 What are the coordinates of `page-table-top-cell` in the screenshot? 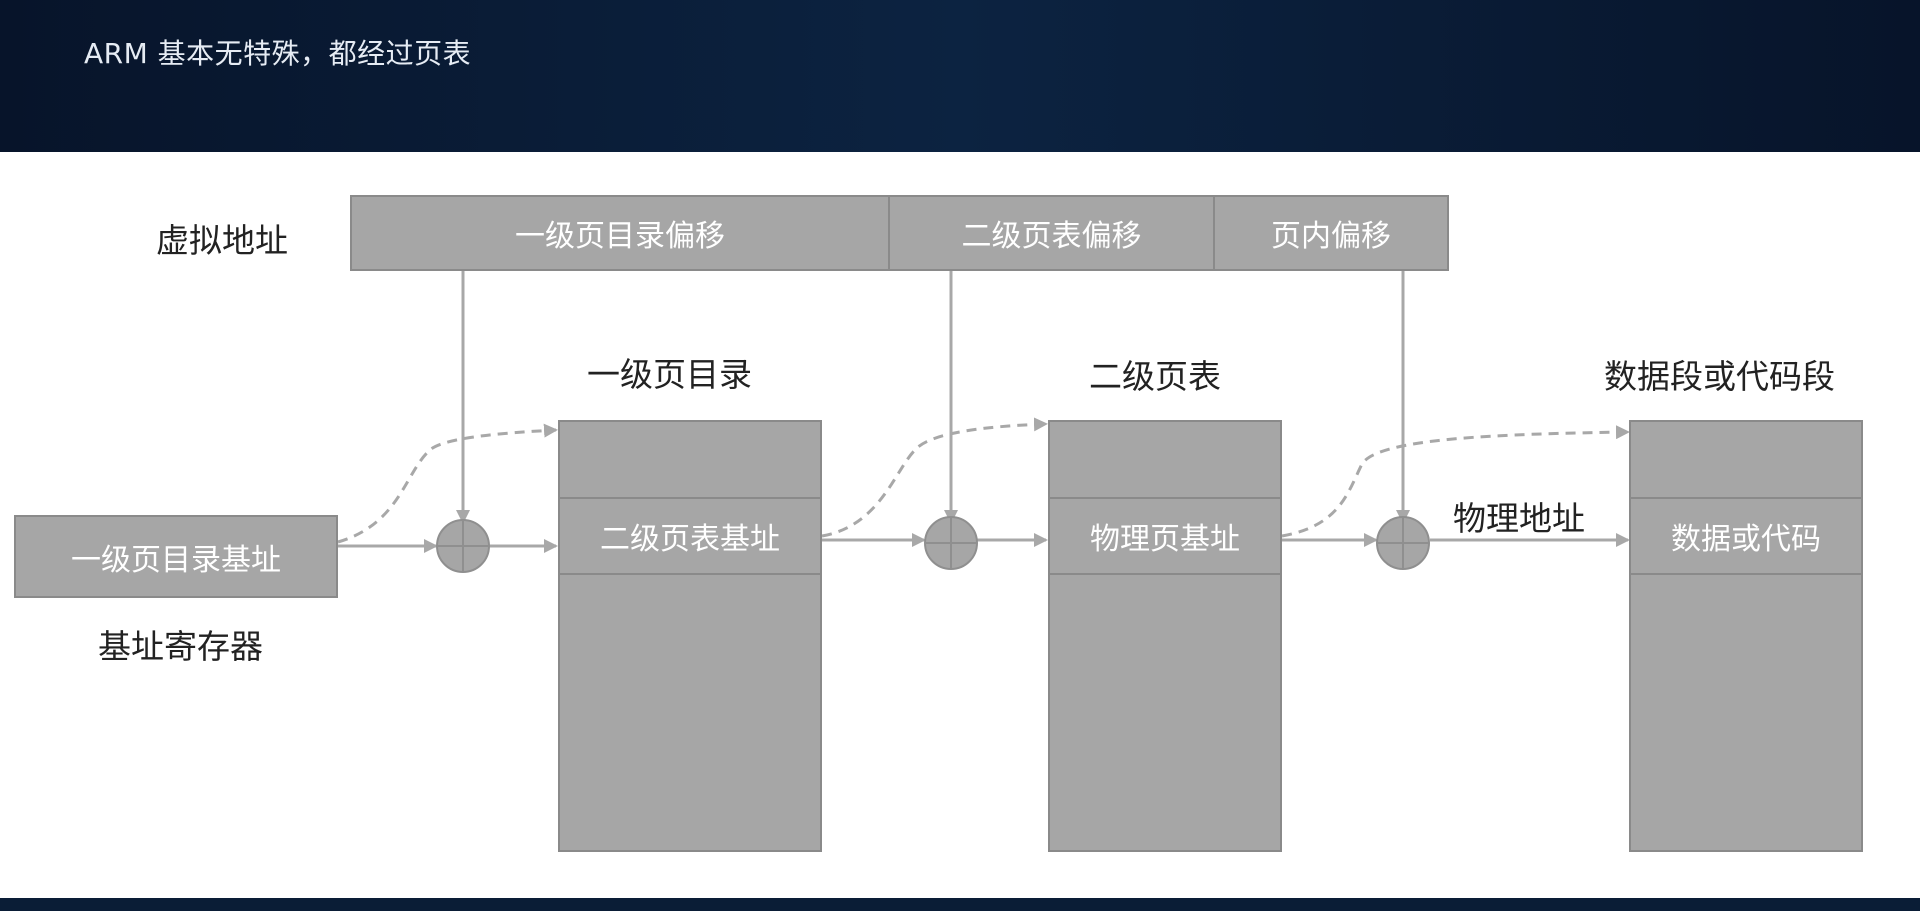 It's located at (1165, 459).